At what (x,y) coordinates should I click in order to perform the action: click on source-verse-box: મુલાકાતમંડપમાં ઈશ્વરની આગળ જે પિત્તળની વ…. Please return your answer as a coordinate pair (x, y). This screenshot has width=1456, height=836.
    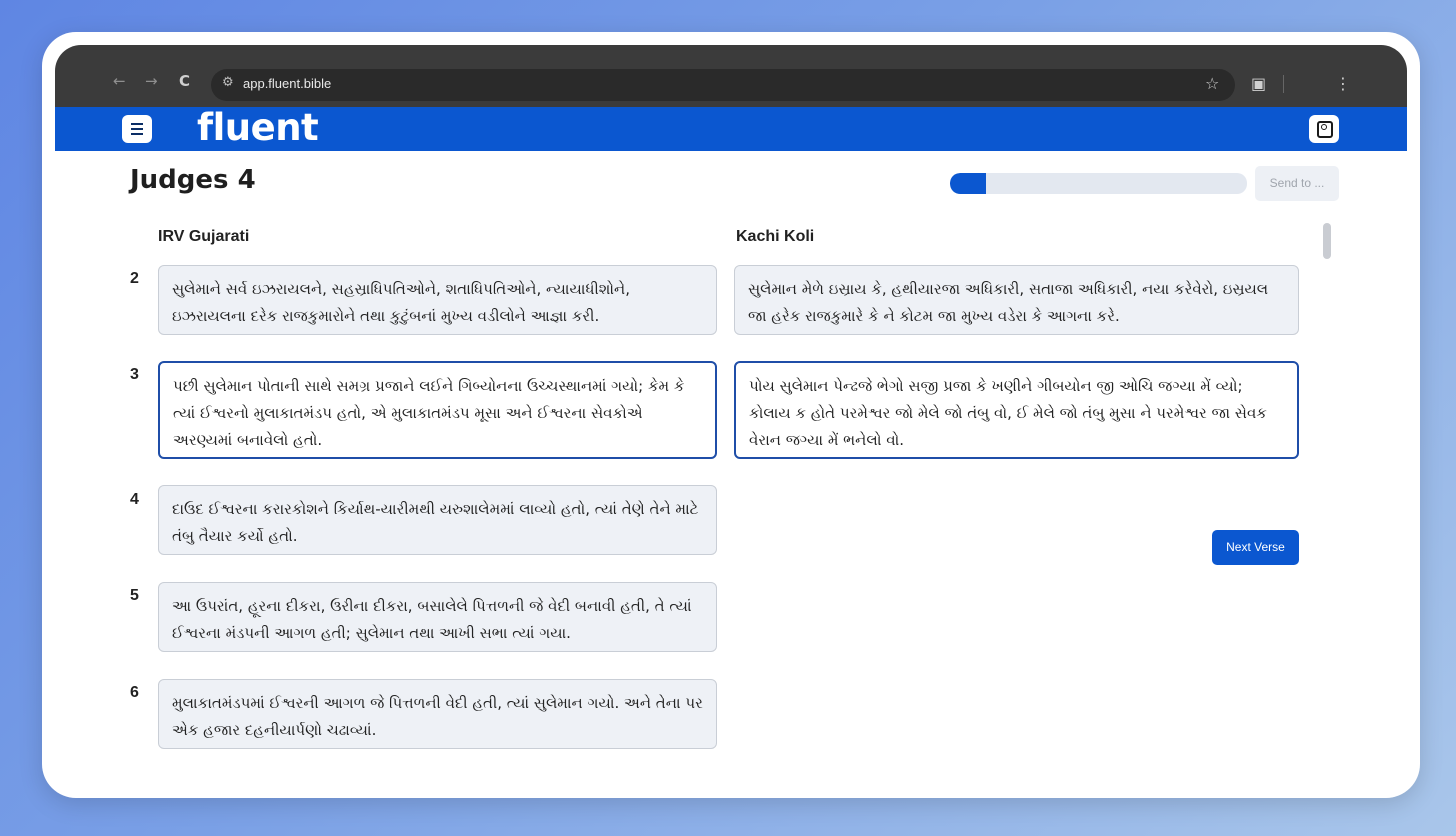
    Looking at the image, I should click on (437, 714).